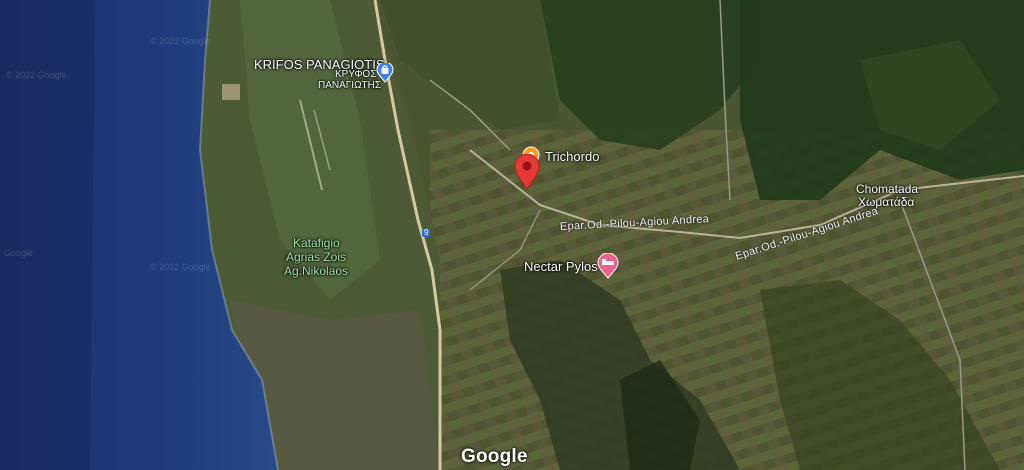 This screenshot has width=1024, height=470. Describe the element at coordinates (19, 253) in the screenshot. I see `copyright-watermark: Google` at that location.